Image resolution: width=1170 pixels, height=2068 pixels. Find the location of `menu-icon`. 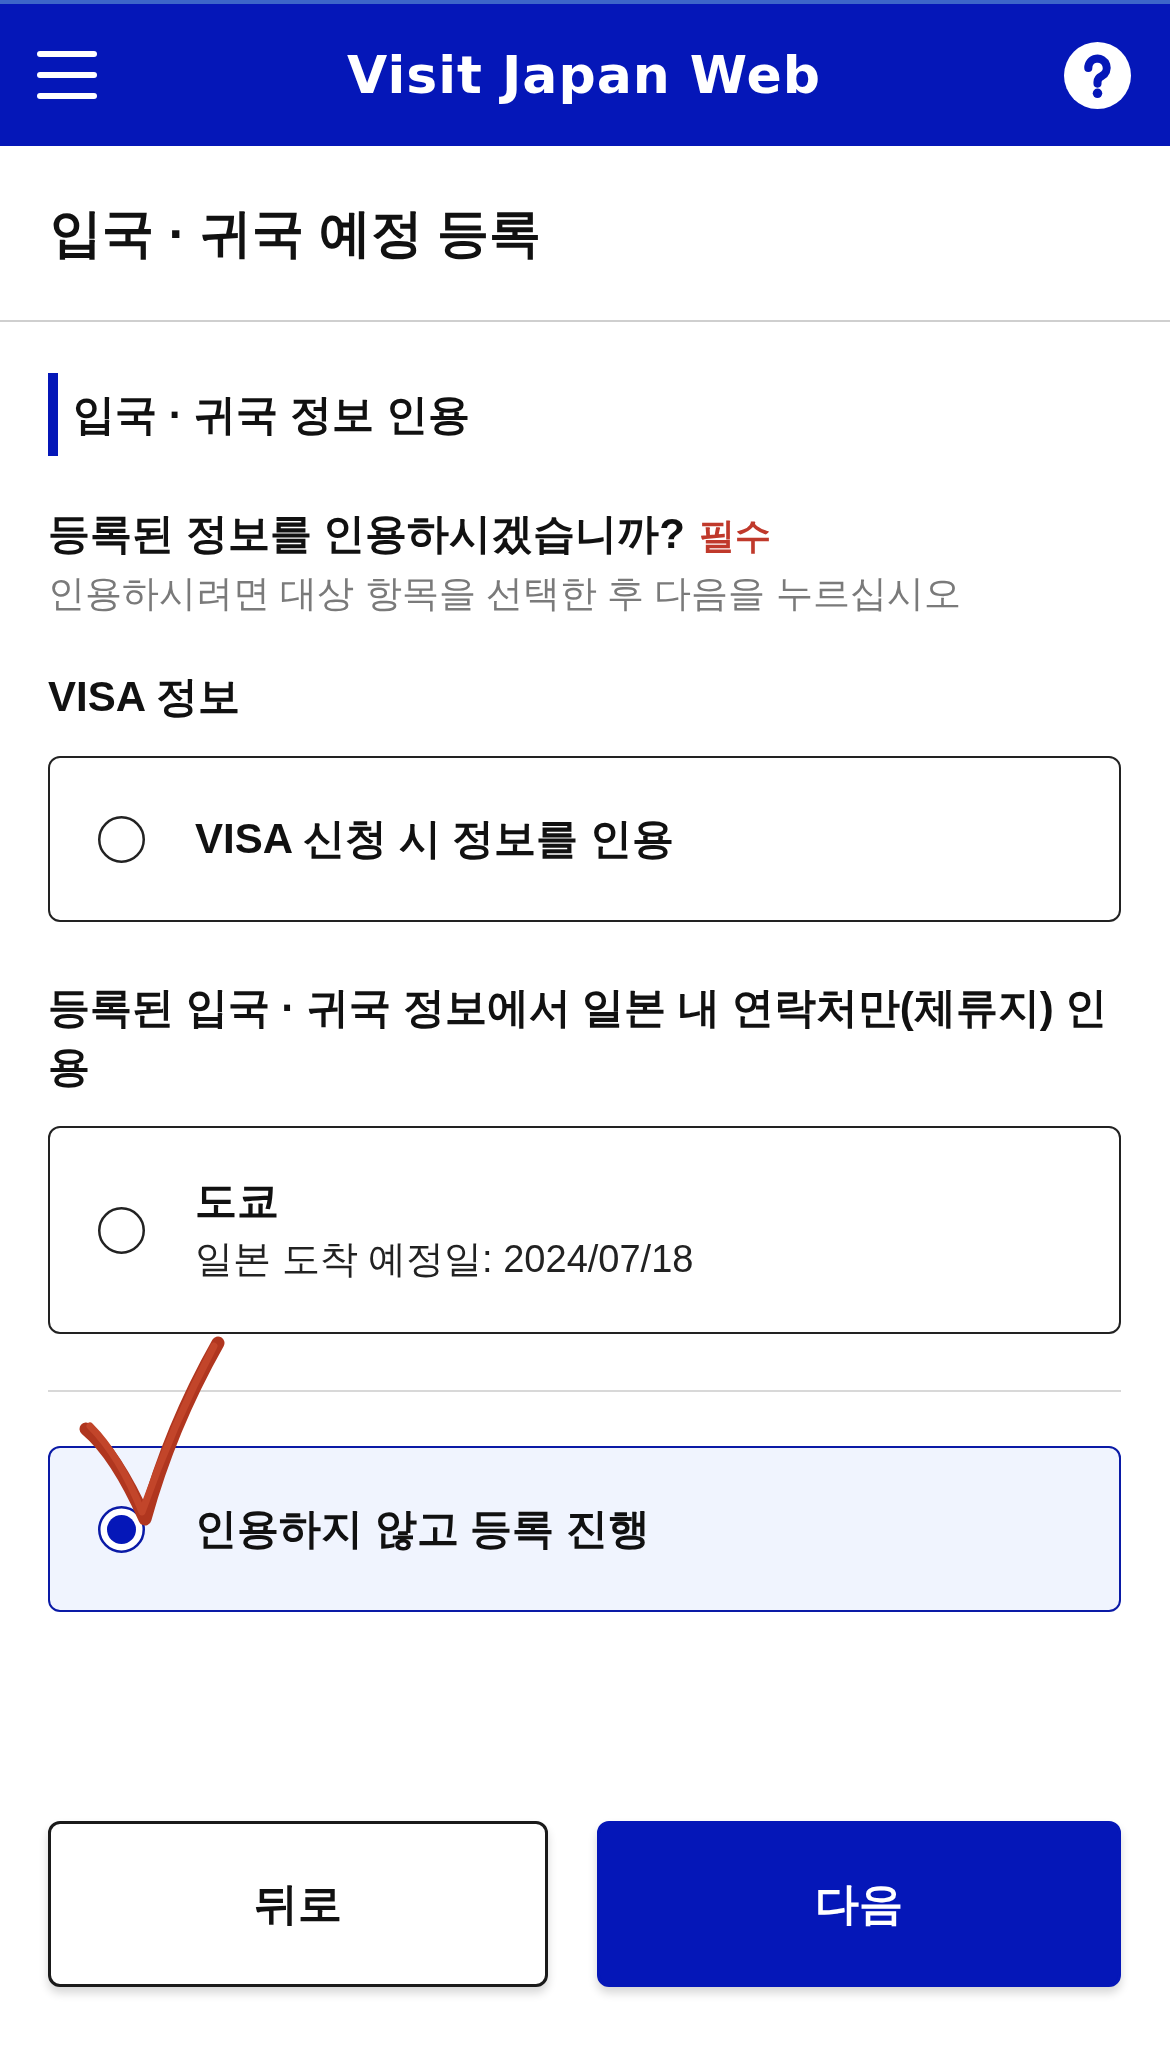

menu-icon is located at coordinates (67, 75).